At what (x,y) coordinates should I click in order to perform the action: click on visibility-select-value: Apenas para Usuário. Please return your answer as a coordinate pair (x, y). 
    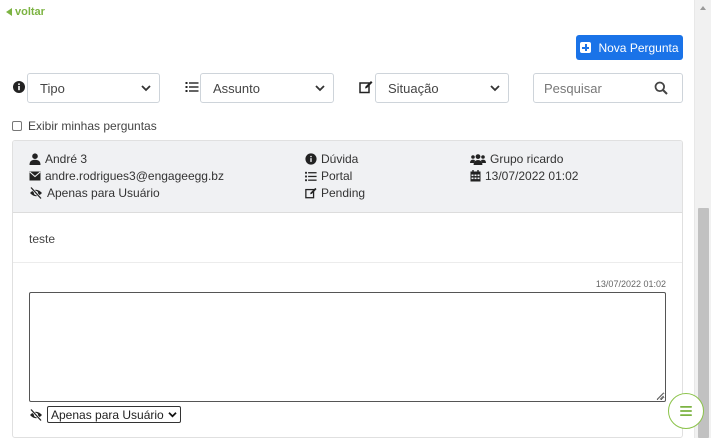
    Looking at the image, I should click on (107, 414).